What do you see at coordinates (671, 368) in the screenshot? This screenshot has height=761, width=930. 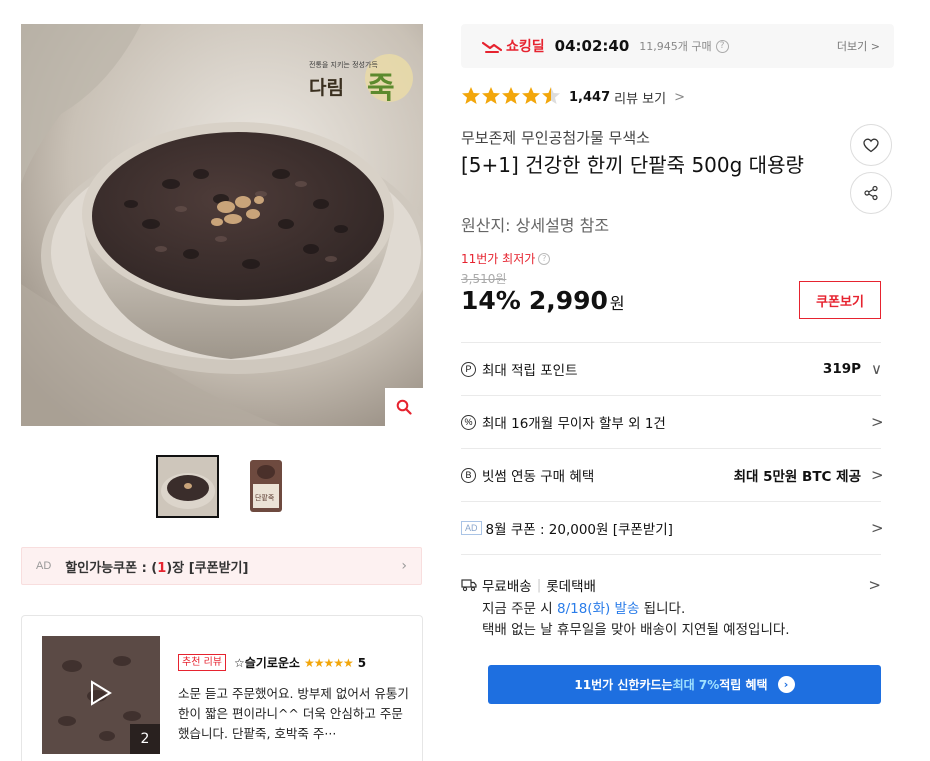 I see `point-row: P 최대 적립 포인트 319P ∨` at bounding box center [671, 368].